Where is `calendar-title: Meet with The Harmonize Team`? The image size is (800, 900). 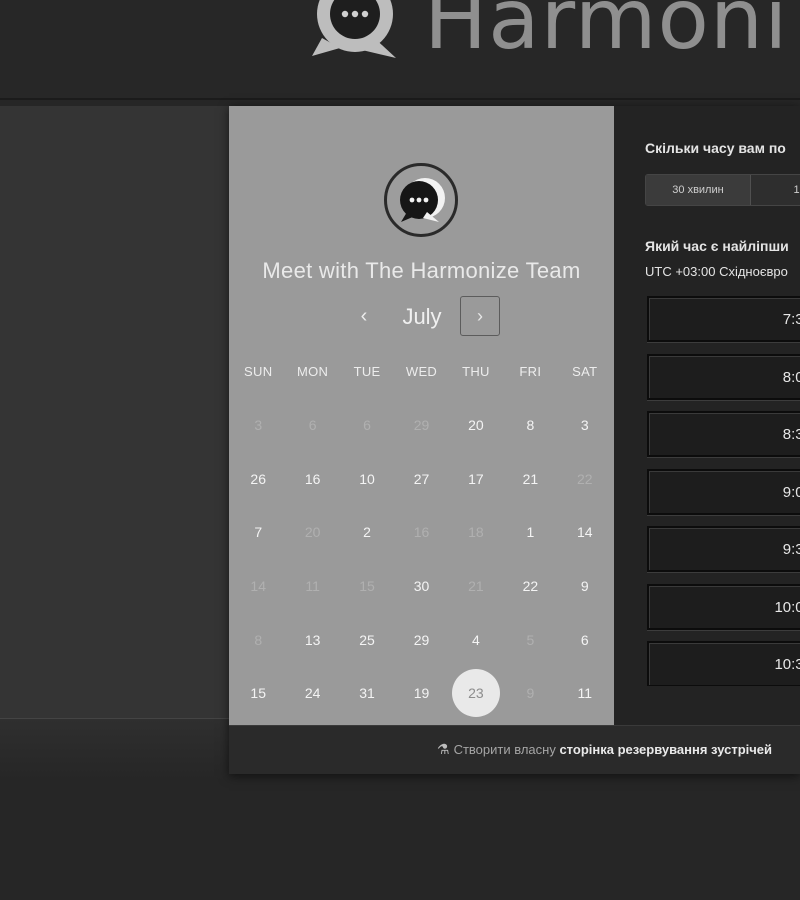
calendar-title: Meet with The Harmonize Team is located at coordinates (421, 270).